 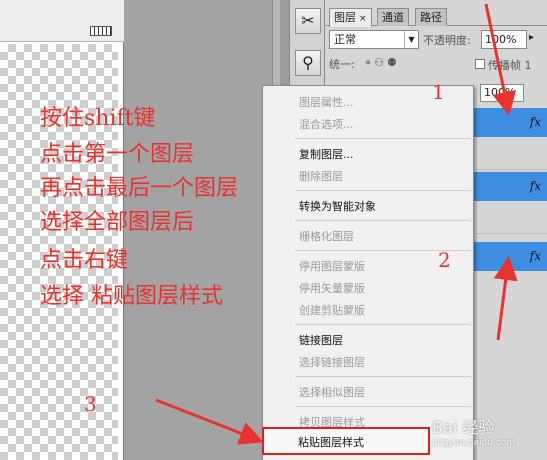 I want to click on baidu-watermark: Bai 经验 jingyan.baidu.com, so click(x=489, y=439).